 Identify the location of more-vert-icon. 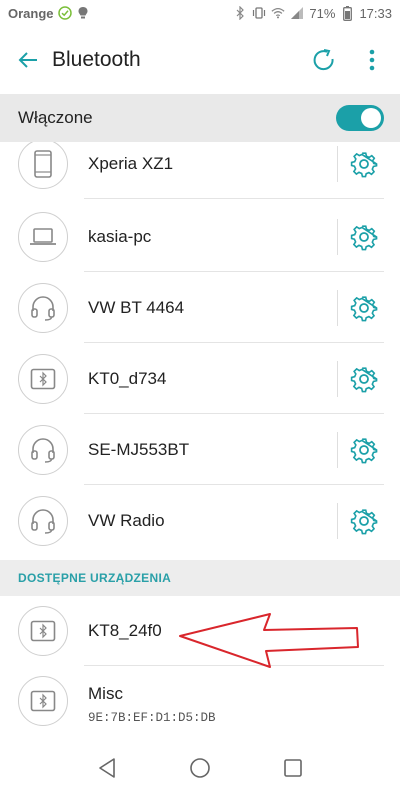
(372, 60).